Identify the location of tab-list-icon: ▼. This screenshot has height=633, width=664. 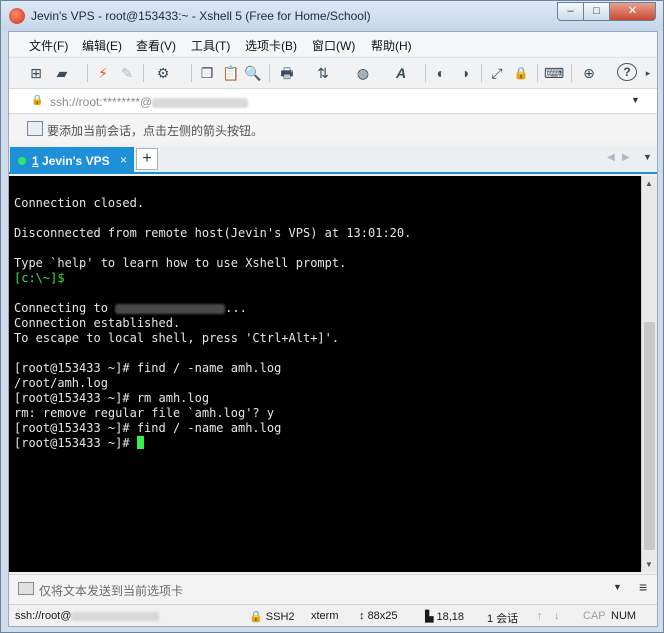
(647, 157).